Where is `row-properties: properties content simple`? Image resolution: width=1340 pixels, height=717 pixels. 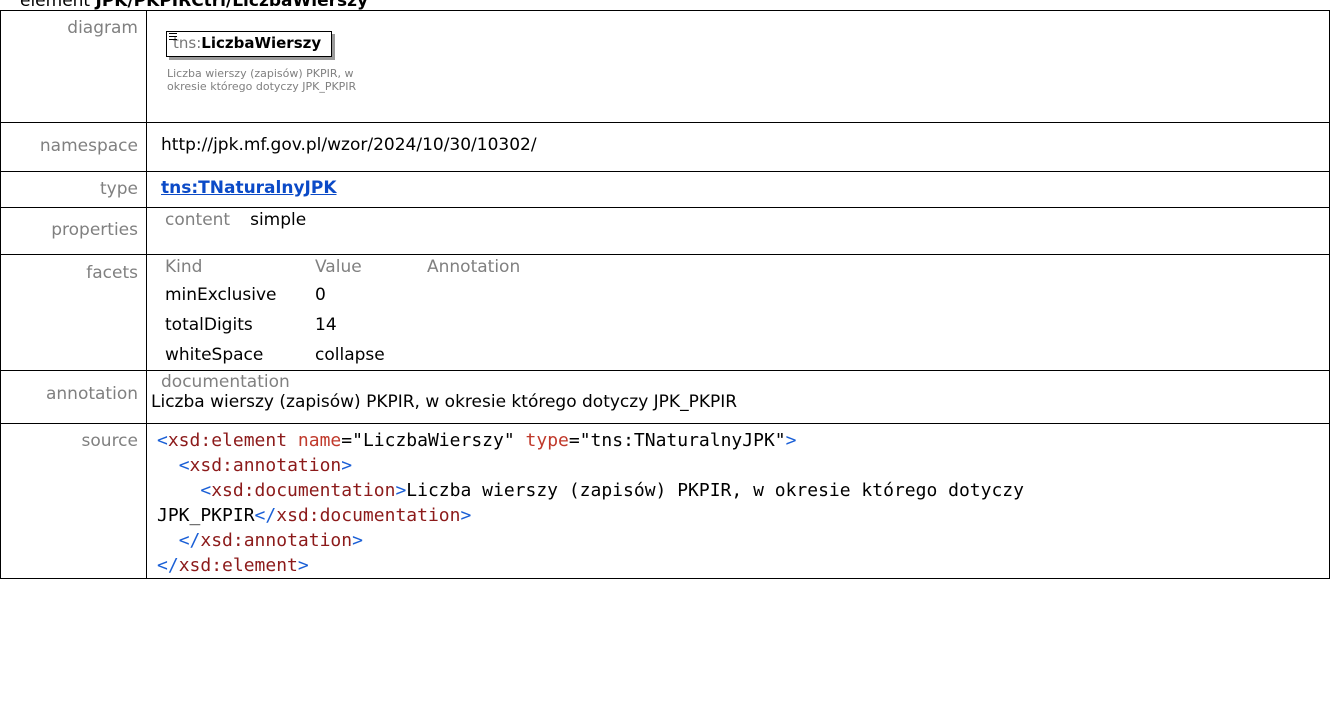
row-properties: properties content simple is located at coordinates (665, 231).